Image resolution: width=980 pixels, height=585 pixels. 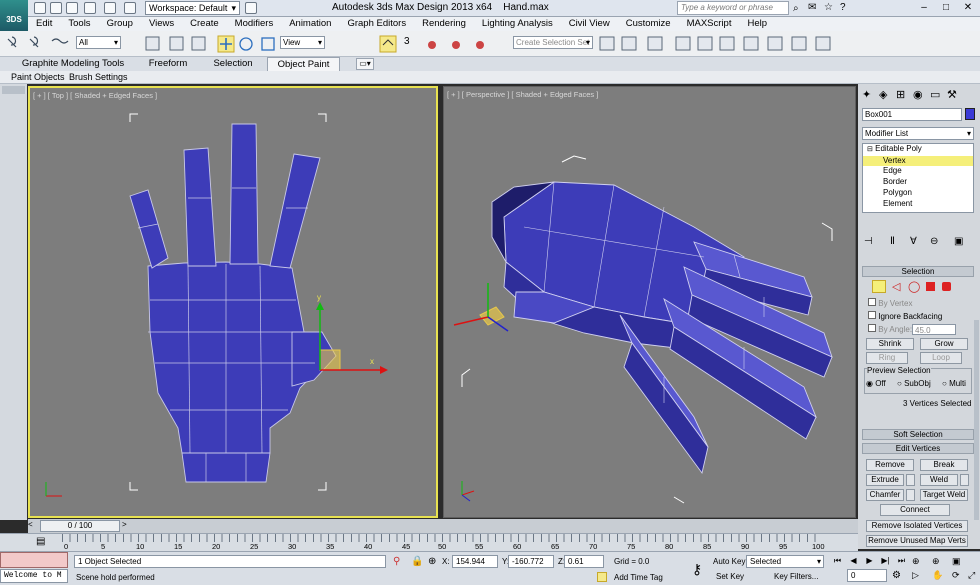 What do you see at coordinates (853, 561) in the screenshot?
I see `previous-frame-icon: ◀` at bounding box center [853, 561].